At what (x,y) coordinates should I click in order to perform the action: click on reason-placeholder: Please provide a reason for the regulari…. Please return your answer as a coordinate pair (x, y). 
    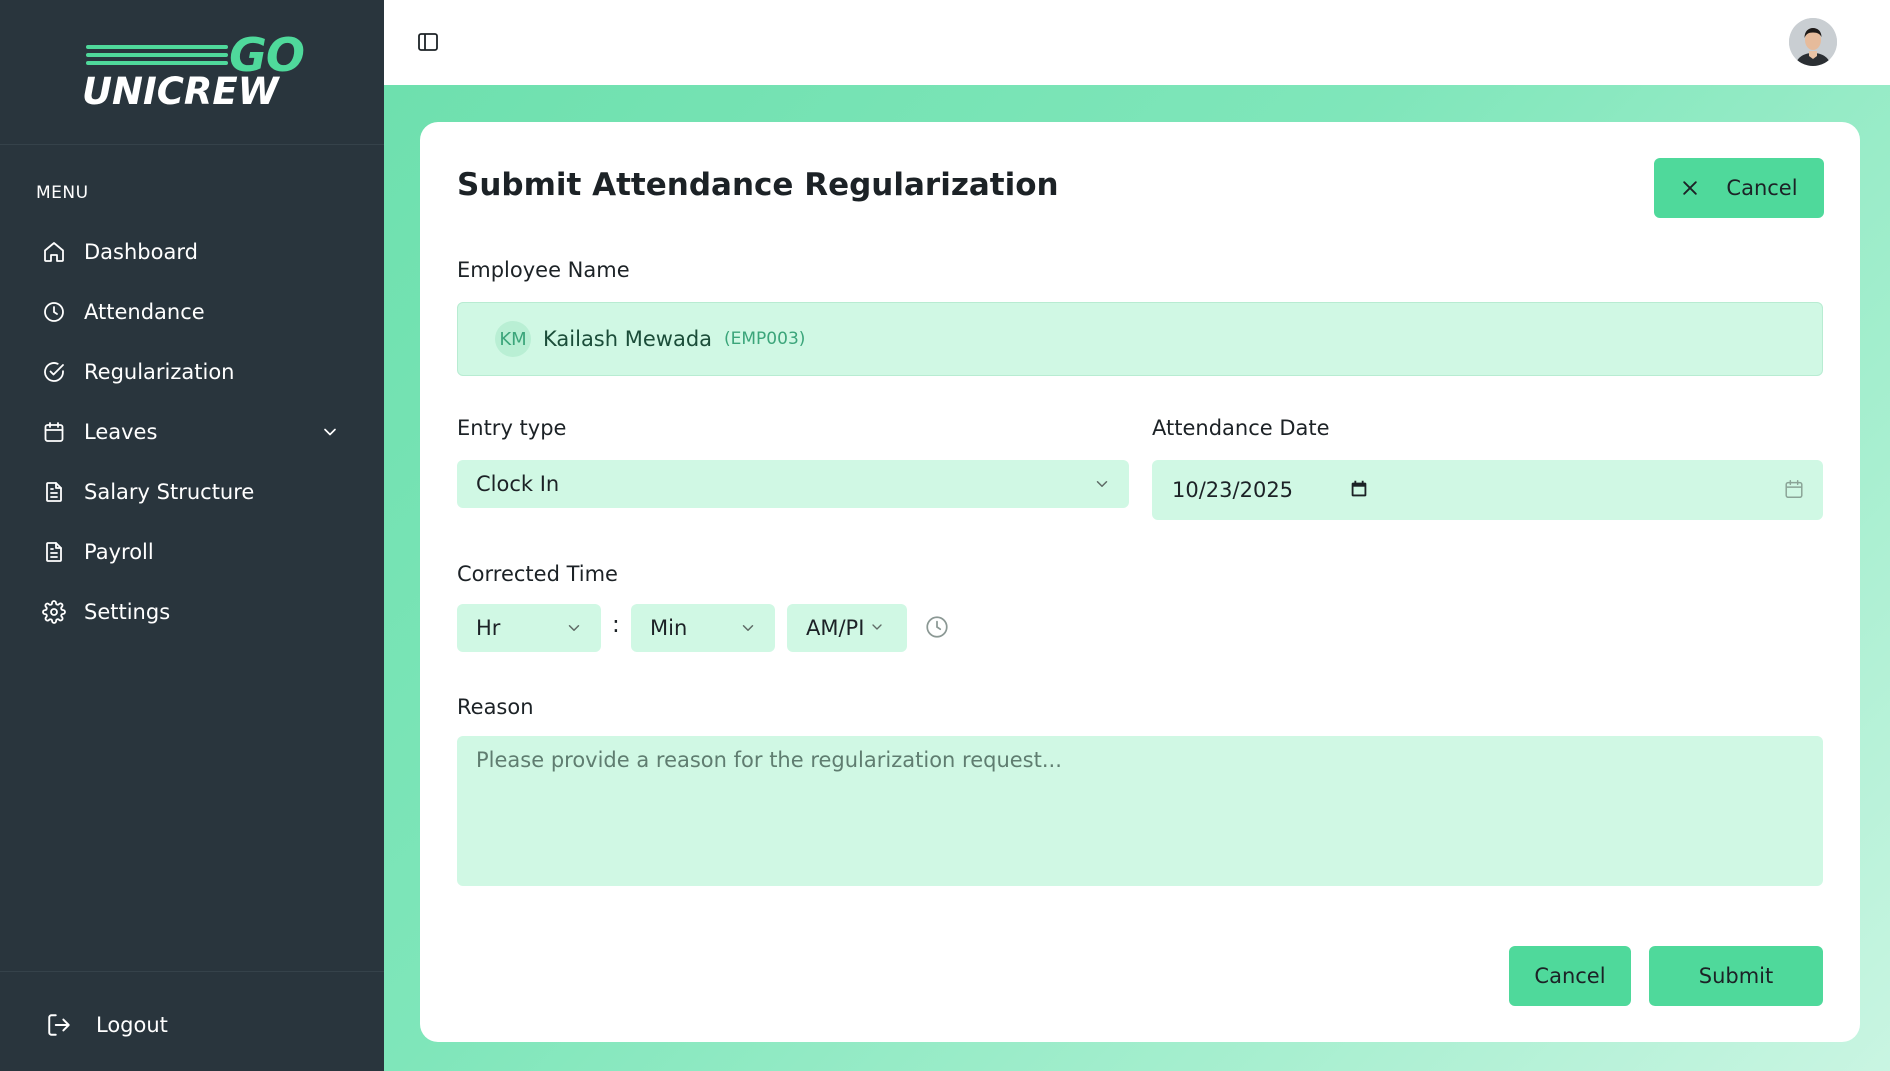
    Looking at the image, I should click on (769, 760).